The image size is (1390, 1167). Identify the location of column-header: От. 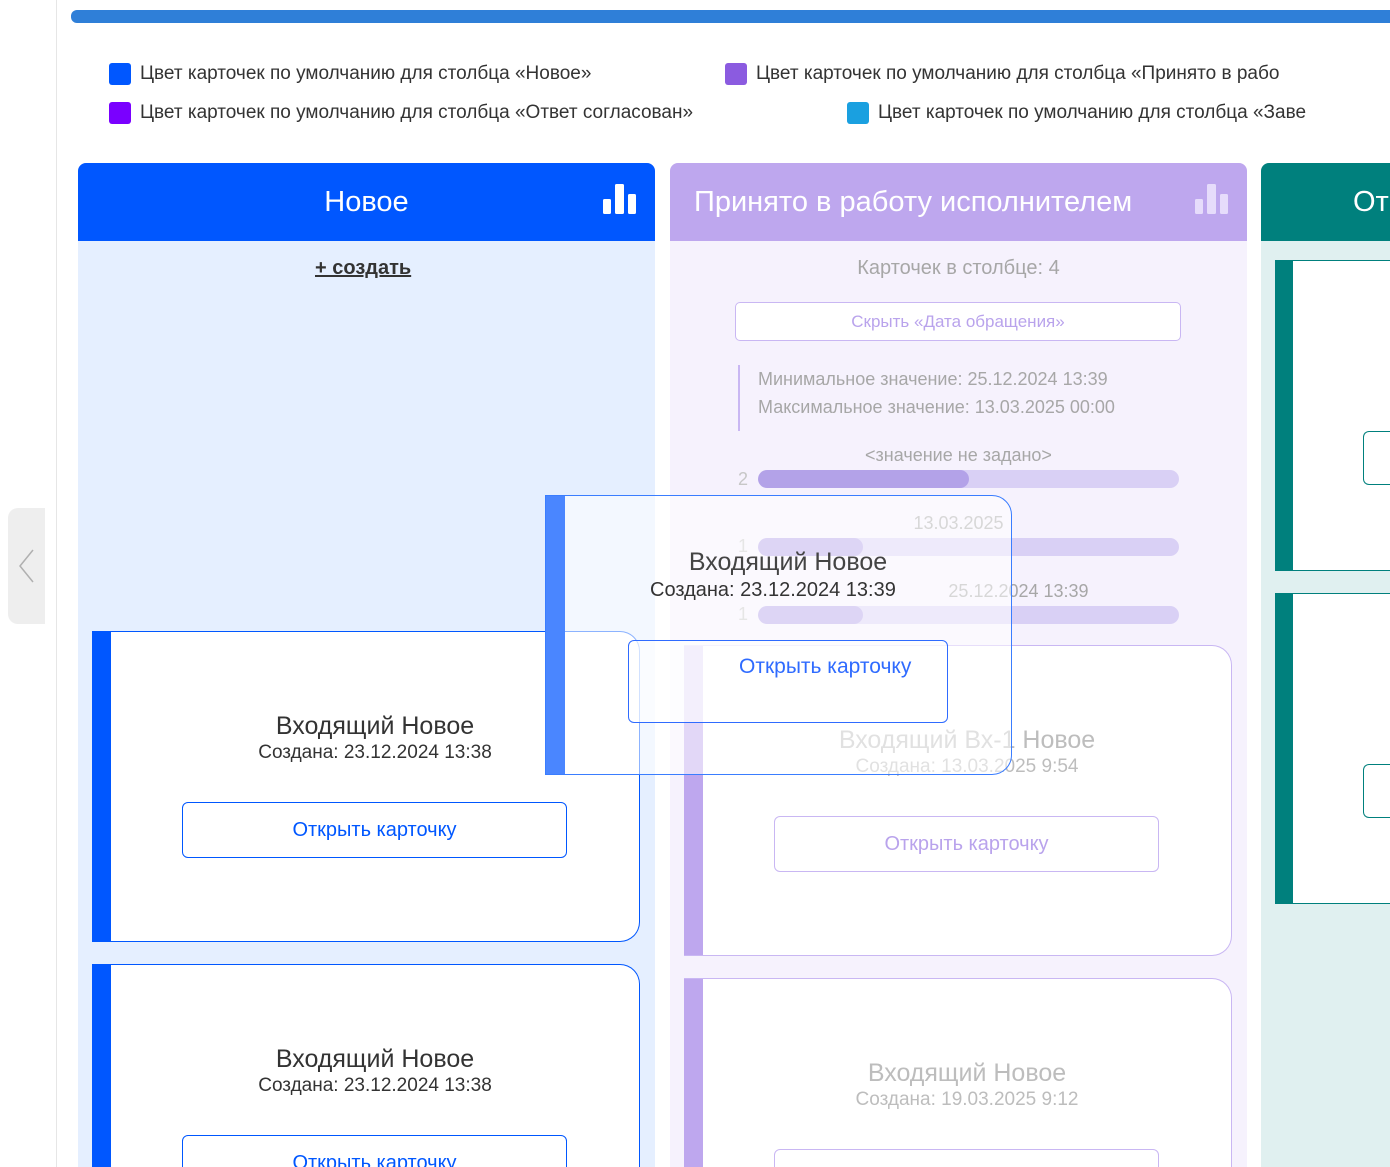
(1325, 202).